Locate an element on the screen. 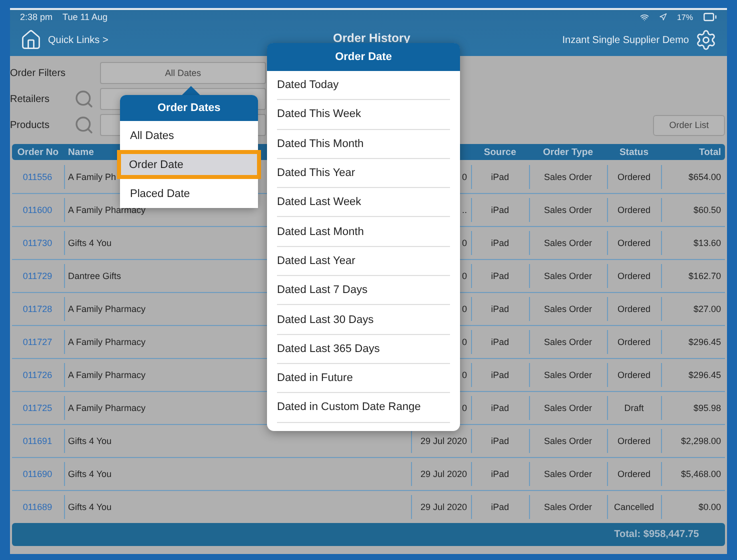  order-total: $654.00 is located at coordinates (693, 177).